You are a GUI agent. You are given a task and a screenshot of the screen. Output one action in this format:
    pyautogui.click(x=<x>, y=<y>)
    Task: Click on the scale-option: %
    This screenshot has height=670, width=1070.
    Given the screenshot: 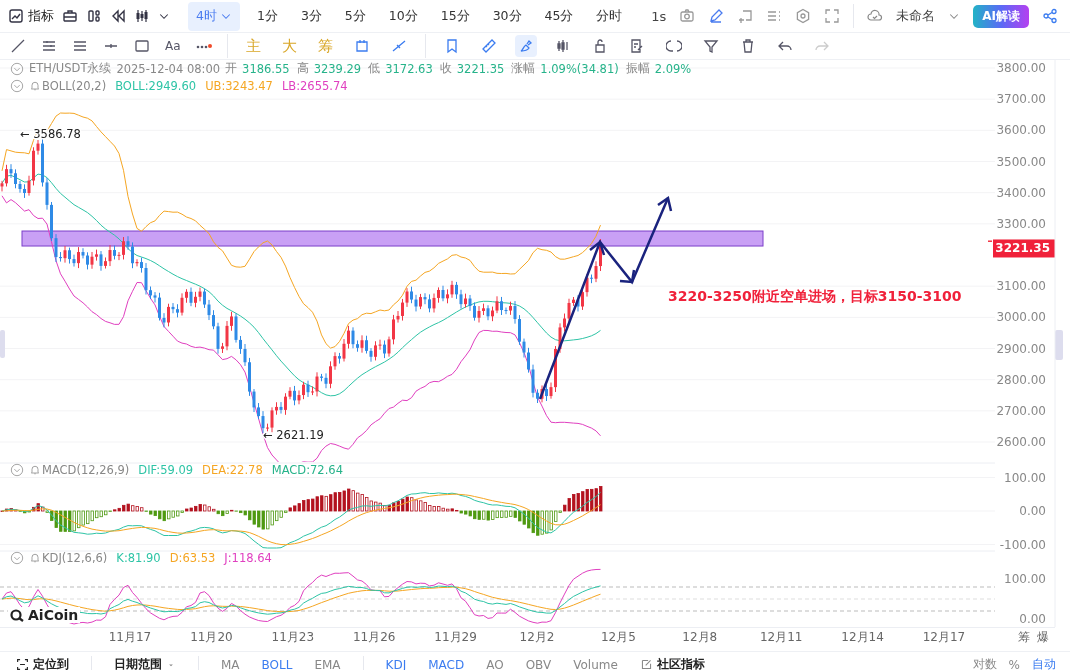 What is the action you would take?
    pyautogui.click(x=1014, y=663)
    